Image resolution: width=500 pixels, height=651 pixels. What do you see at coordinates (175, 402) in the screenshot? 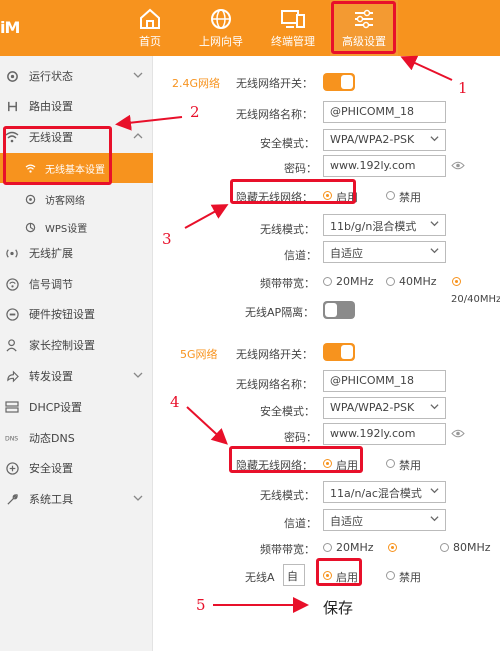
I see `annotation-number-4: 4` at bounding box center [175, 402].